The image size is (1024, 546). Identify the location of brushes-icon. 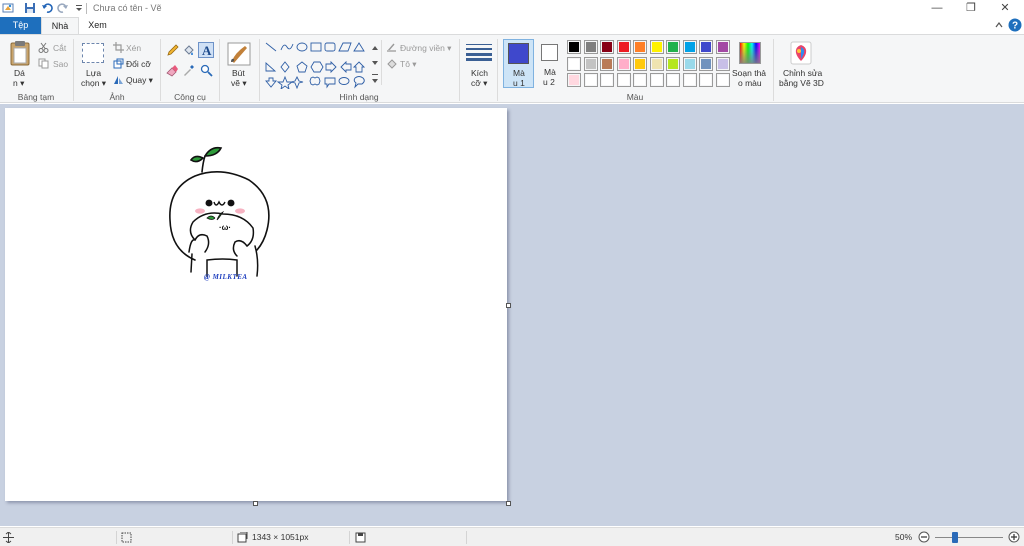
(239, 54).